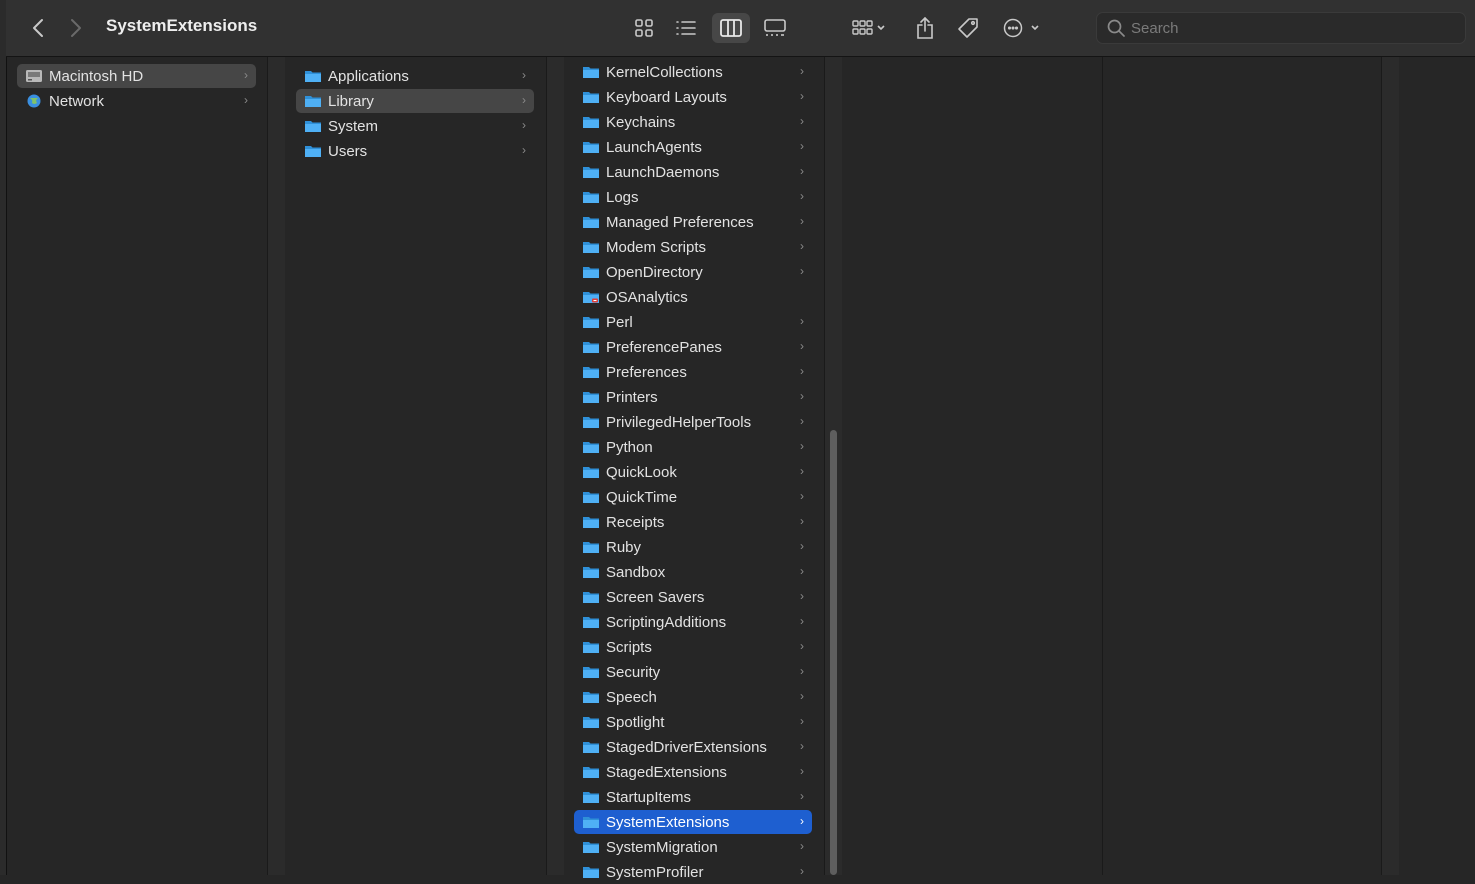 This screenshot has width=1475, height=884. I want to click on folder-row-opendirectory: OpenDirectory ›, so click(693, 272).